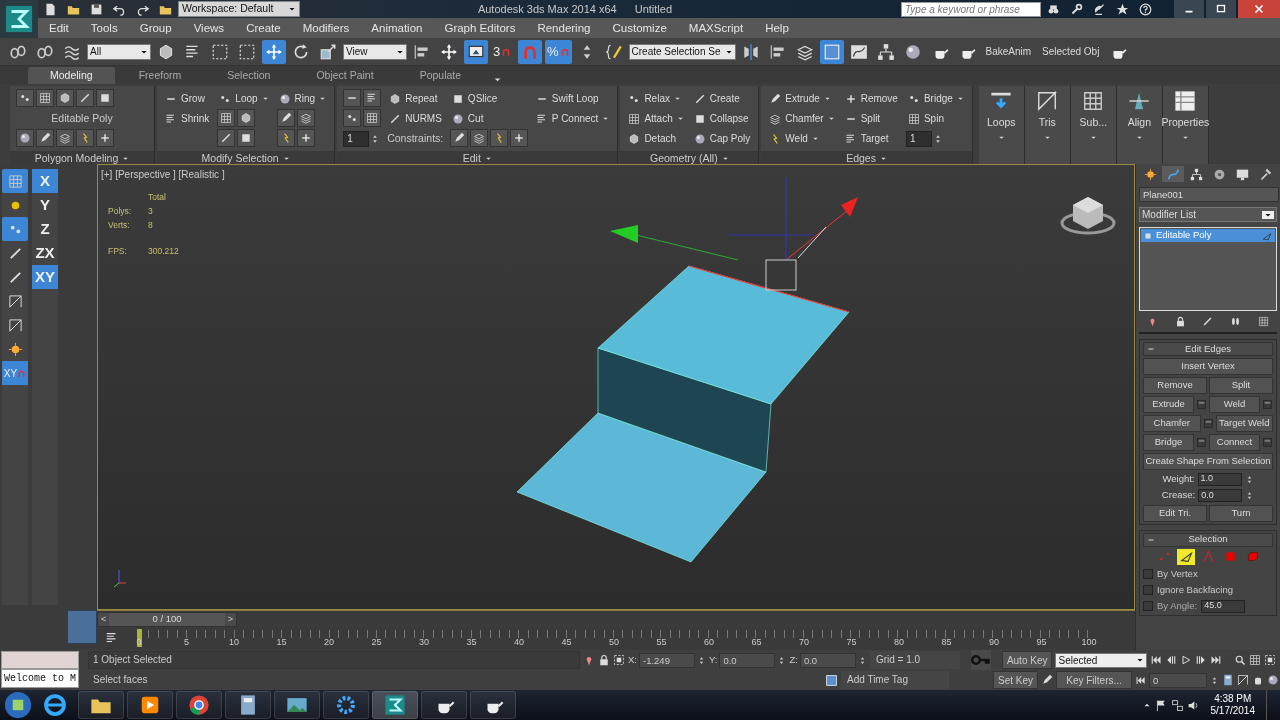 Image resolution: width=1280 pixels, height=720 pixels. I want to click on rollout-title: Edit Edges, so click(1208, 349).